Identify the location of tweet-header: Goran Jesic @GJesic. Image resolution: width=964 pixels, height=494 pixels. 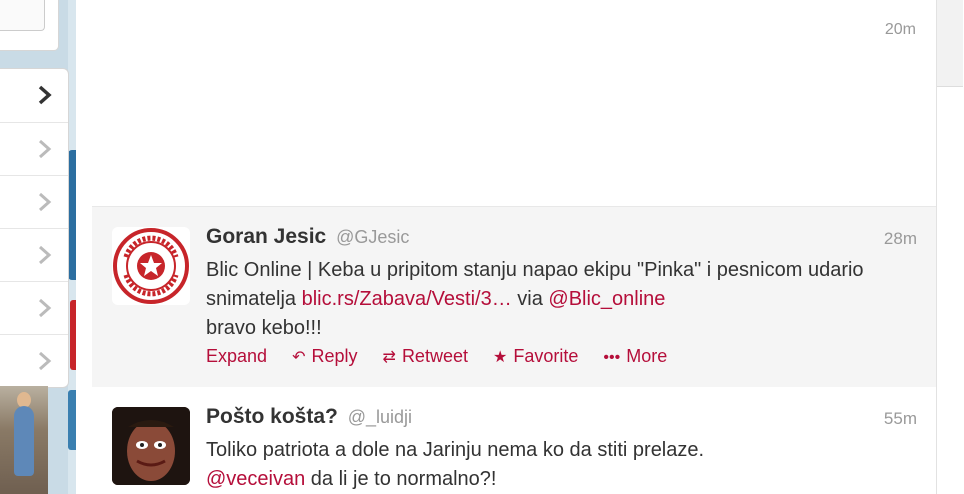
(307, 237).